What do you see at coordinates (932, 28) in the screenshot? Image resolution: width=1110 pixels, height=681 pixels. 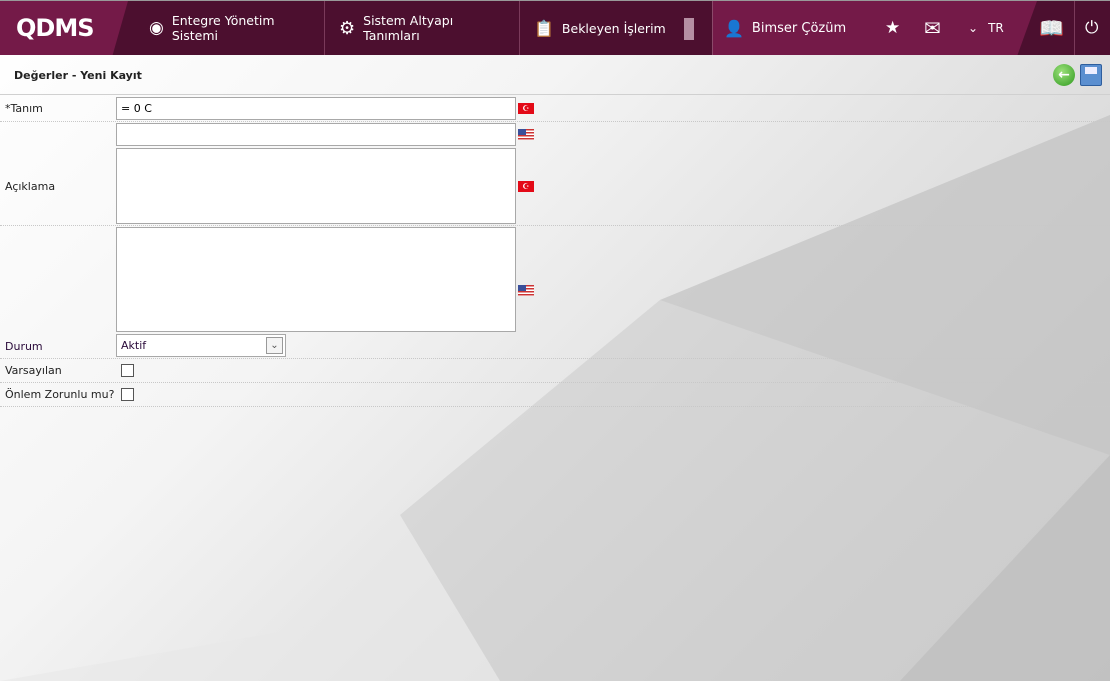 I see `mail-icon: ✉` at bounding box center [932, 28].